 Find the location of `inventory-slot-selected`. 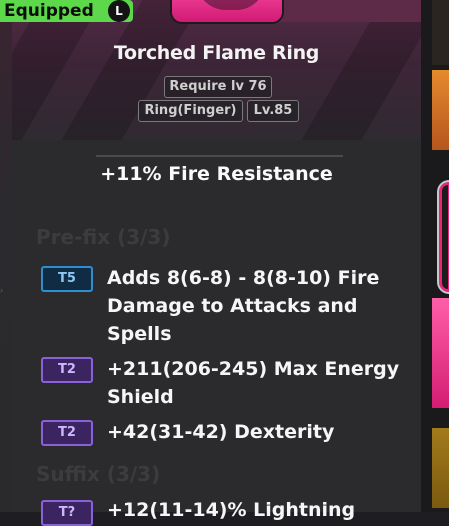

inventory-slot-selected is located at coordinates (443, 237).